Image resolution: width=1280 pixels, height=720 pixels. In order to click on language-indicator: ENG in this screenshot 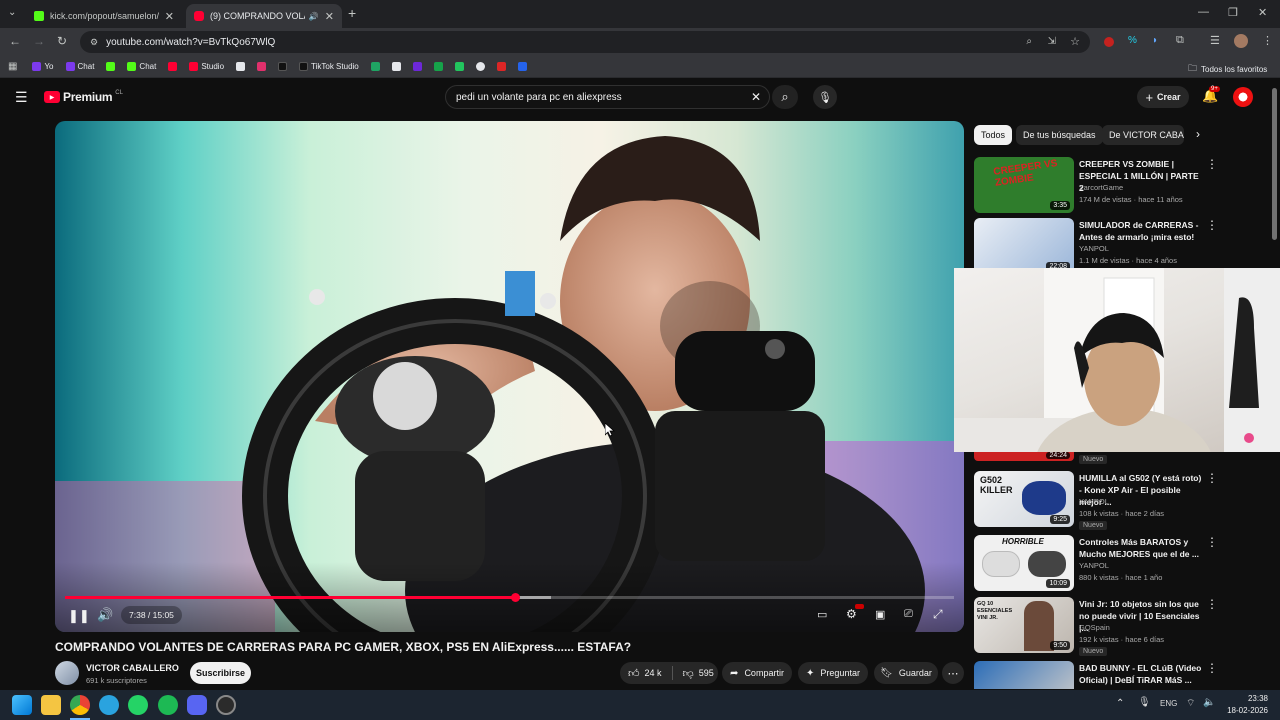, I will do `click(1168, 703)`.